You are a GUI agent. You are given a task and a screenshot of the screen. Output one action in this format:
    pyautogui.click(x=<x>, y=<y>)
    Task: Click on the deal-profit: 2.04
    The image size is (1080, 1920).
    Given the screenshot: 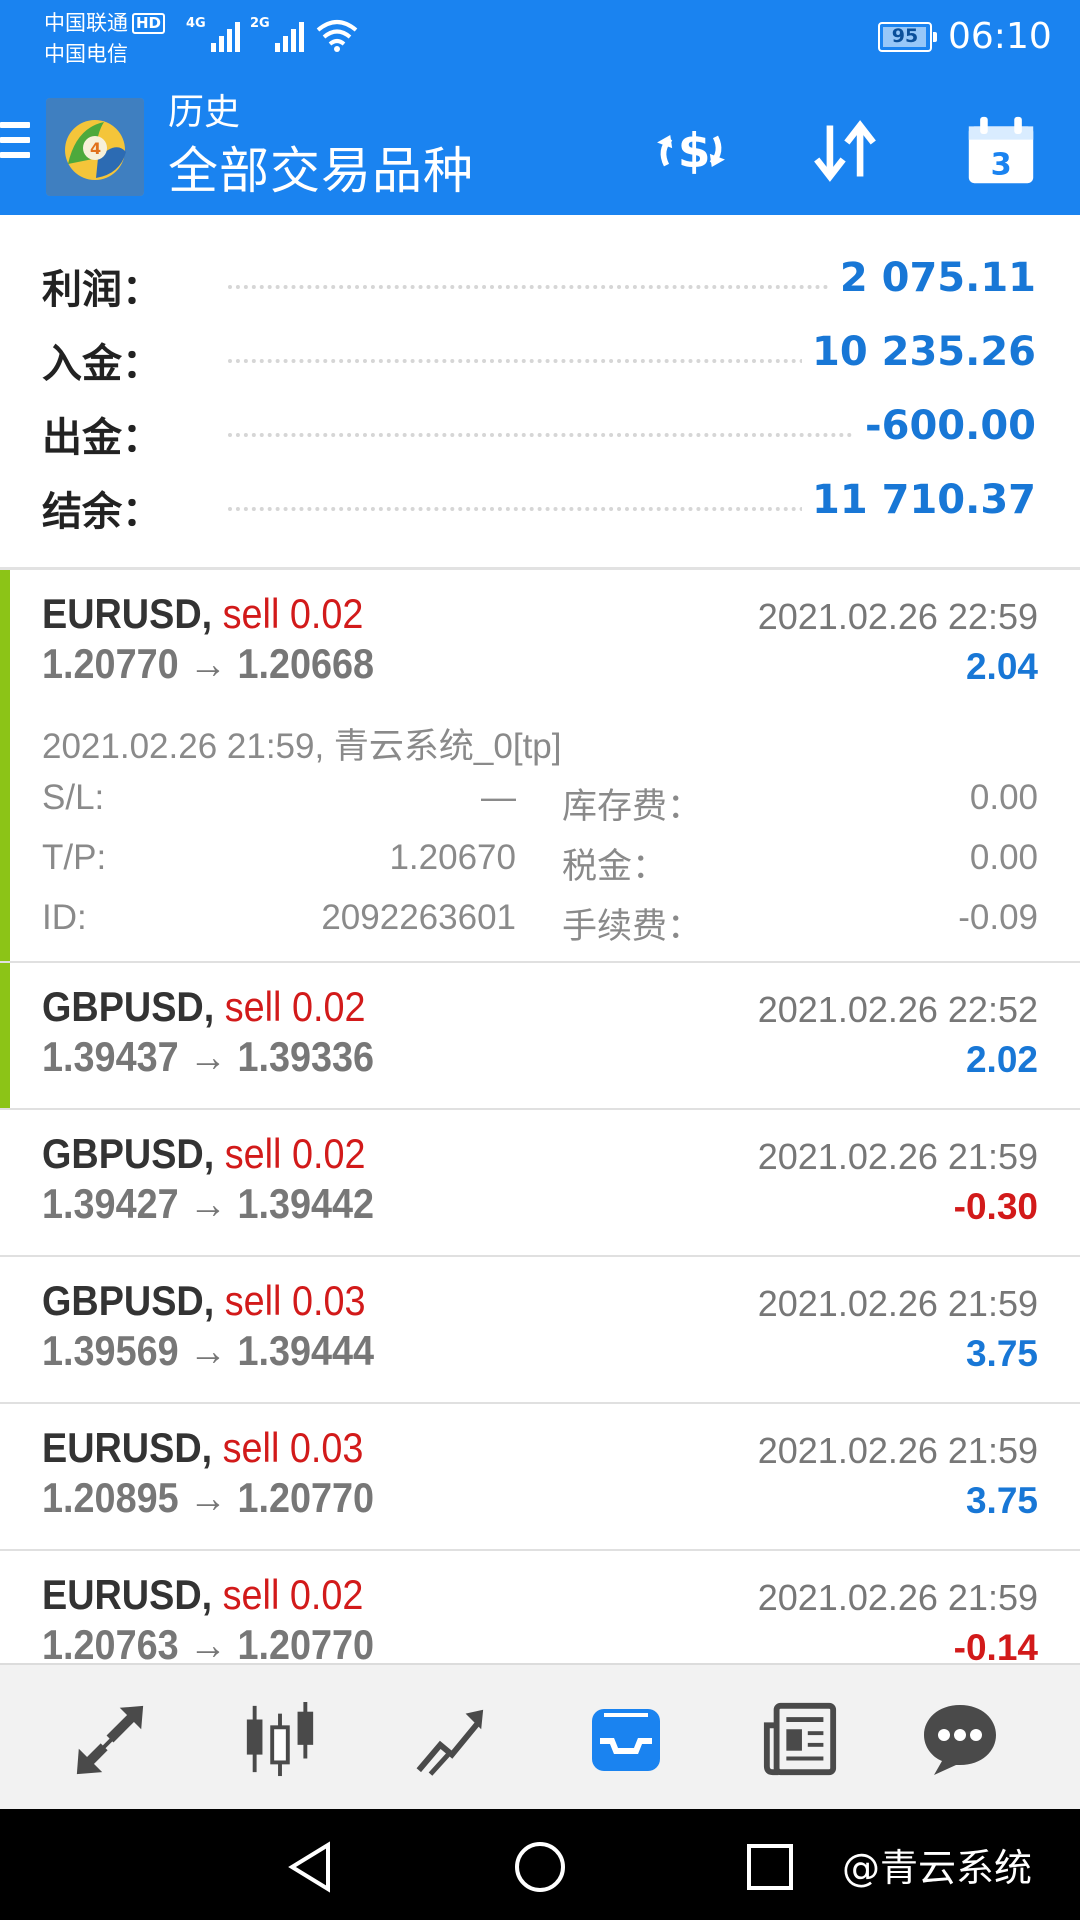 What is the action you would take?
    pyautogui.click(x=1001, y=666)
    